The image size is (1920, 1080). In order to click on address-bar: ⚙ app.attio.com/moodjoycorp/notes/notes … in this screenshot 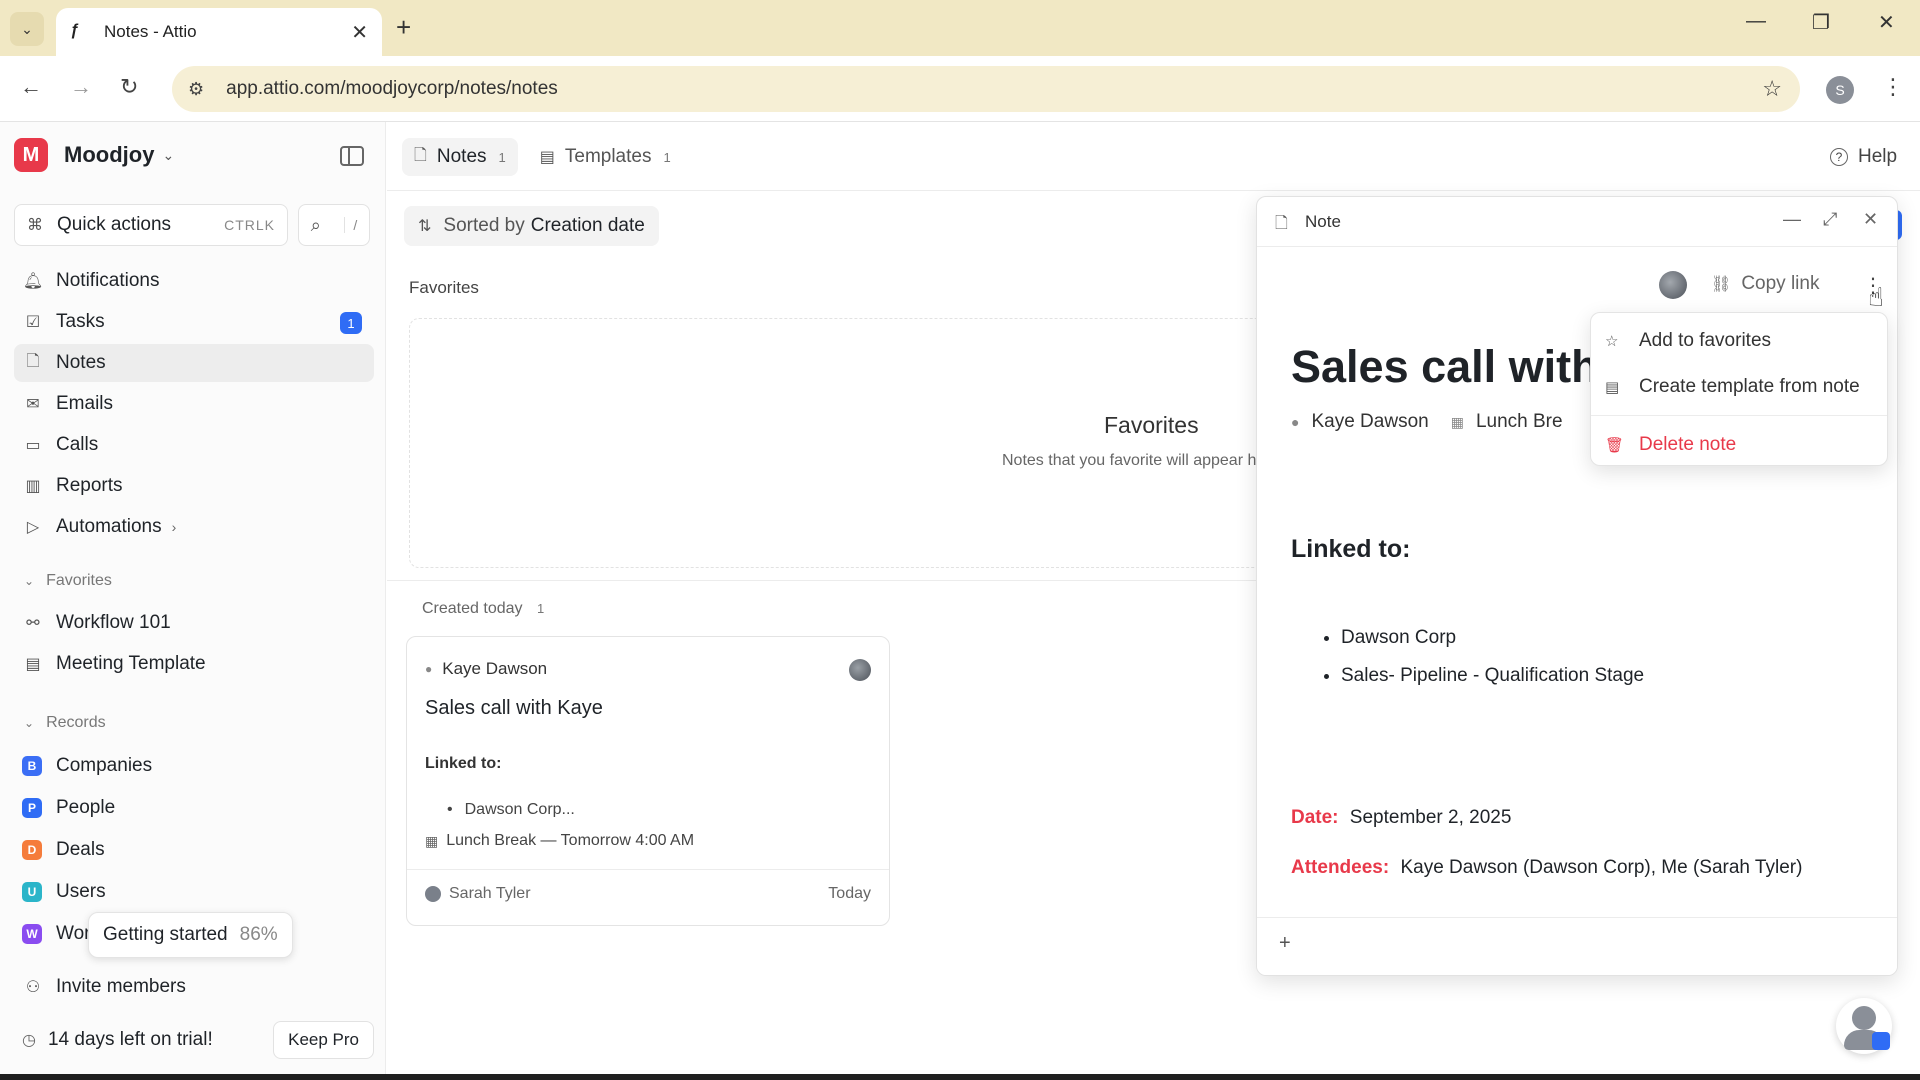, I will do `click(986, 89)`.